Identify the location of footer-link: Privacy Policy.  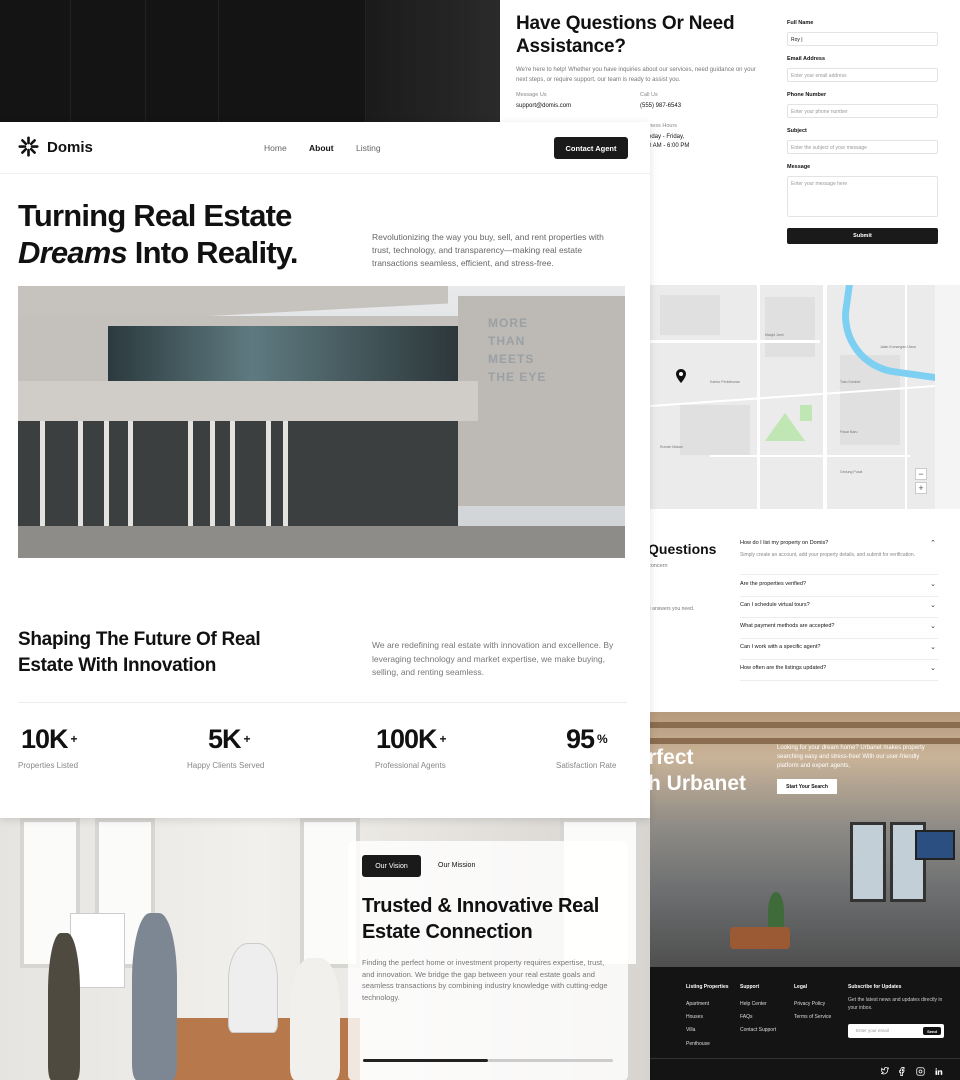
(809, 1004).